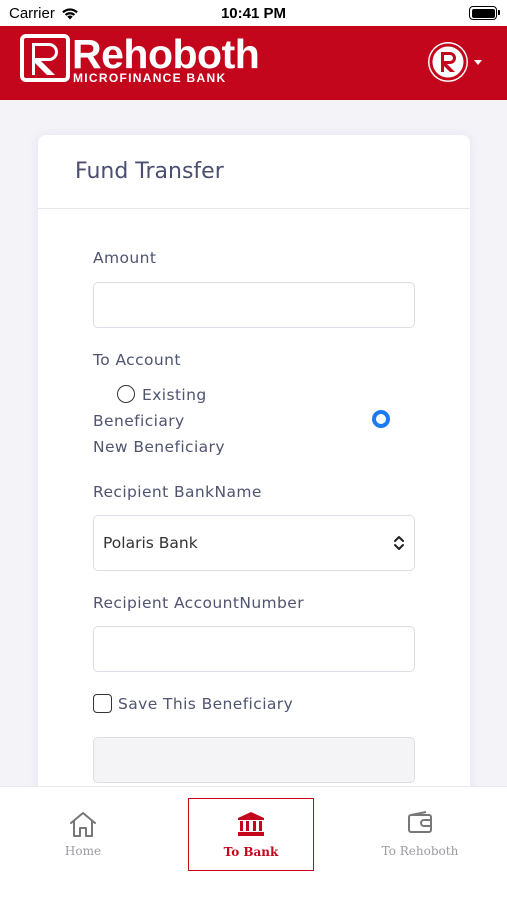 This screenshot has width=507, height=900. What do you see at coordinates (198, 603) in the screenshot?
I see `recipient-account-label: Recipient AccountNumber` at bounding box center [198, 603].